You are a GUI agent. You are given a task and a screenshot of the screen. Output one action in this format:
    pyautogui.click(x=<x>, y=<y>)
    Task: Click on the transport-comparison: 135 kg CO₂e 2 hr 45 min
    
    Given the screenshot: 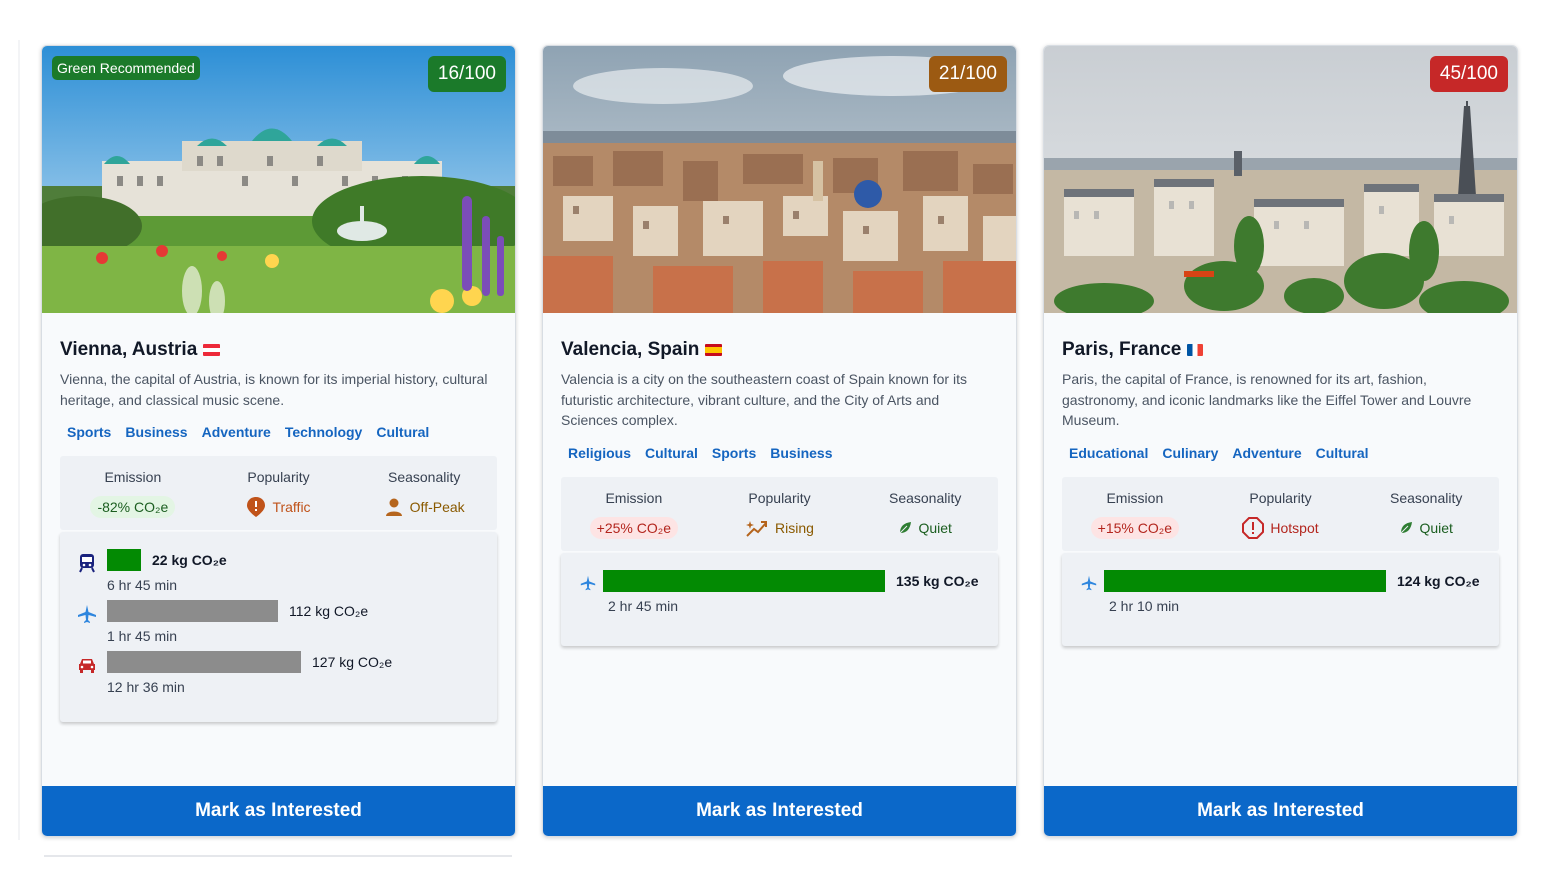 What is the action you would take?
    pyautogui.click(x=779, y=599)
    